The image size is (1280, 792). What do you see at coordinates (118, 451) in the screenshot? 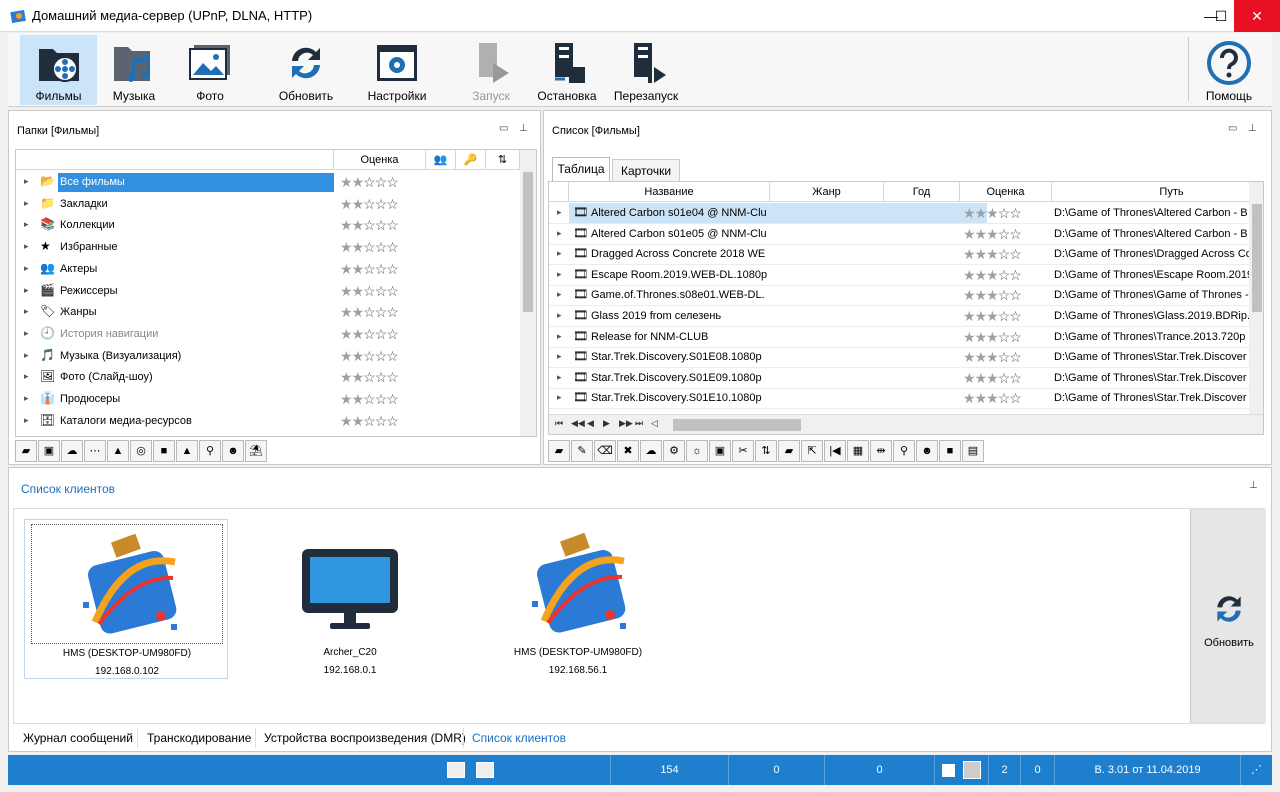
I see `image-icon: ▲` at bounding box center [118, 451].